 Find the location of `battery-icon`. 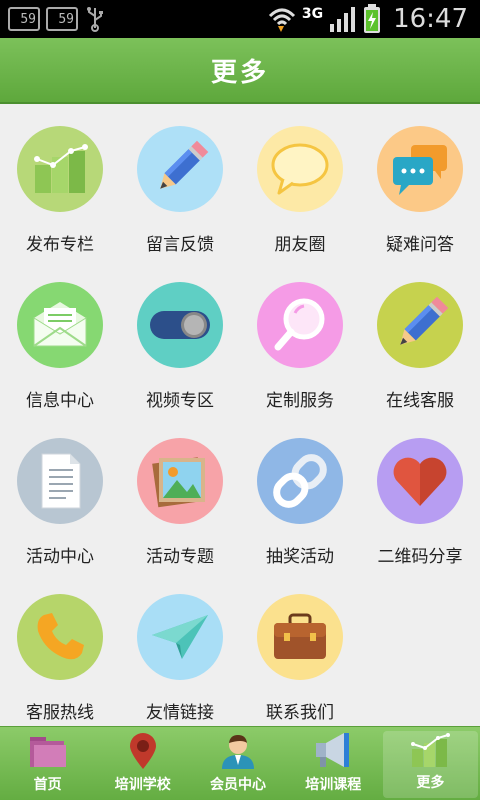

battery-icon is located at coordinates (372, 18).